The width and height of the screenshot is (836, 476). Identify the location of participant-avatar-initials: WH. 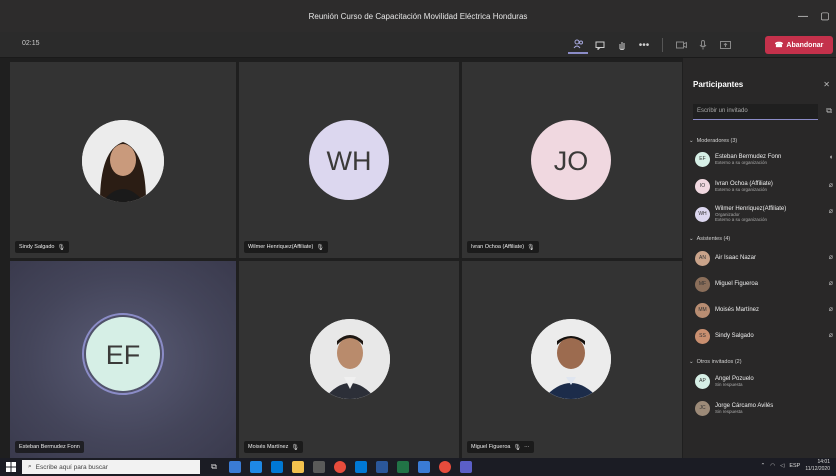
(349, 160).